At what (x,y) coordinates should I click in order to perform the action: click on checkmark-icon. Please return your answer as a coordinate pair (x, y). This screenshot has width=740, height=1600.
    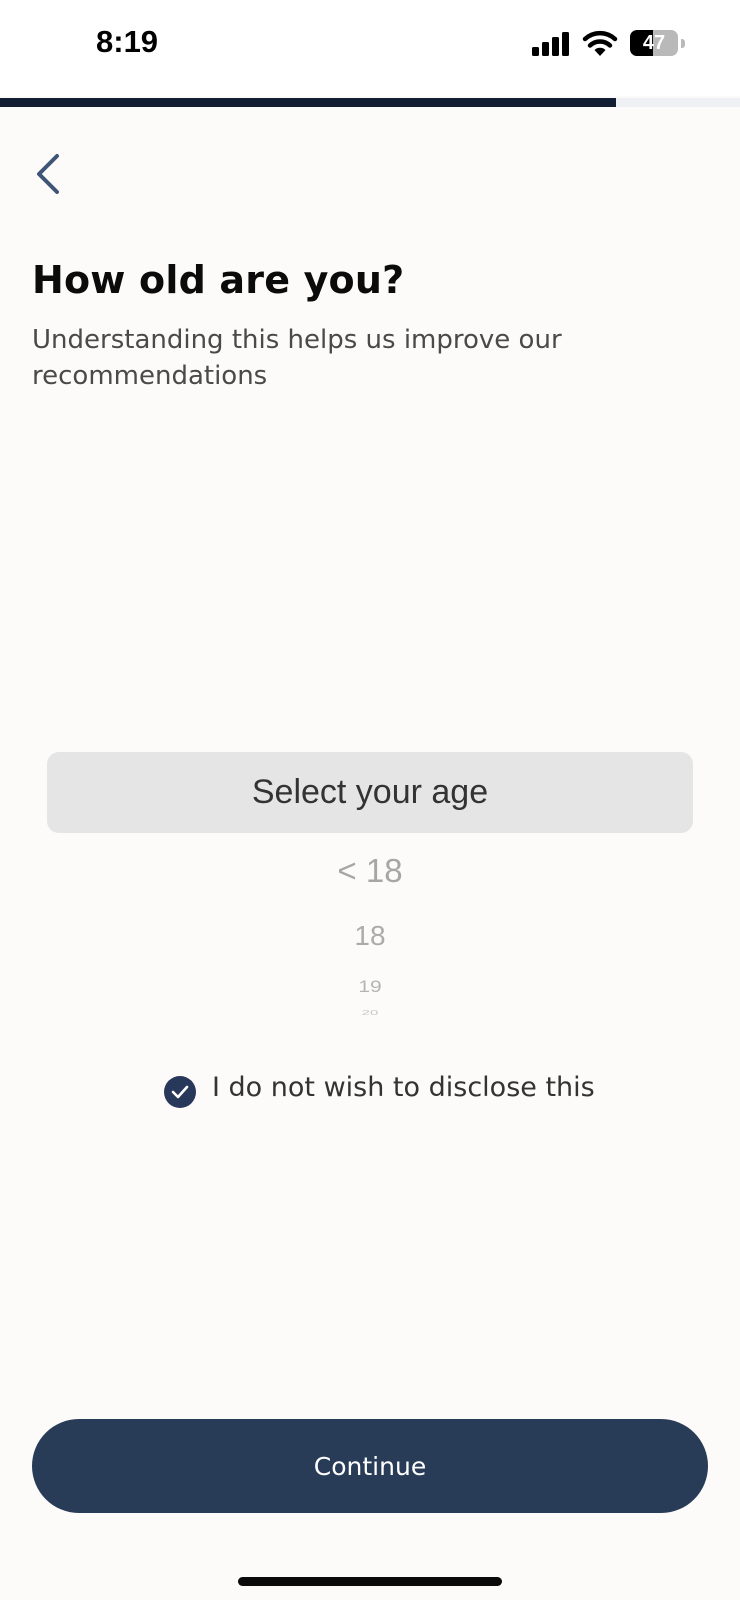
    Looking at the image, I should click on (180, 1092).